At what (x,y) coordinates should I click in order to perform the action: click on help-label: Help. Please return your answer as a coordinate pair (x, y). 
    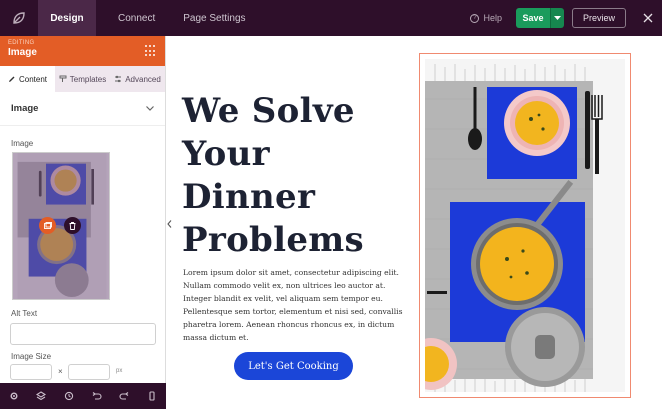
    Looking at the image, I should click on (492, 18).